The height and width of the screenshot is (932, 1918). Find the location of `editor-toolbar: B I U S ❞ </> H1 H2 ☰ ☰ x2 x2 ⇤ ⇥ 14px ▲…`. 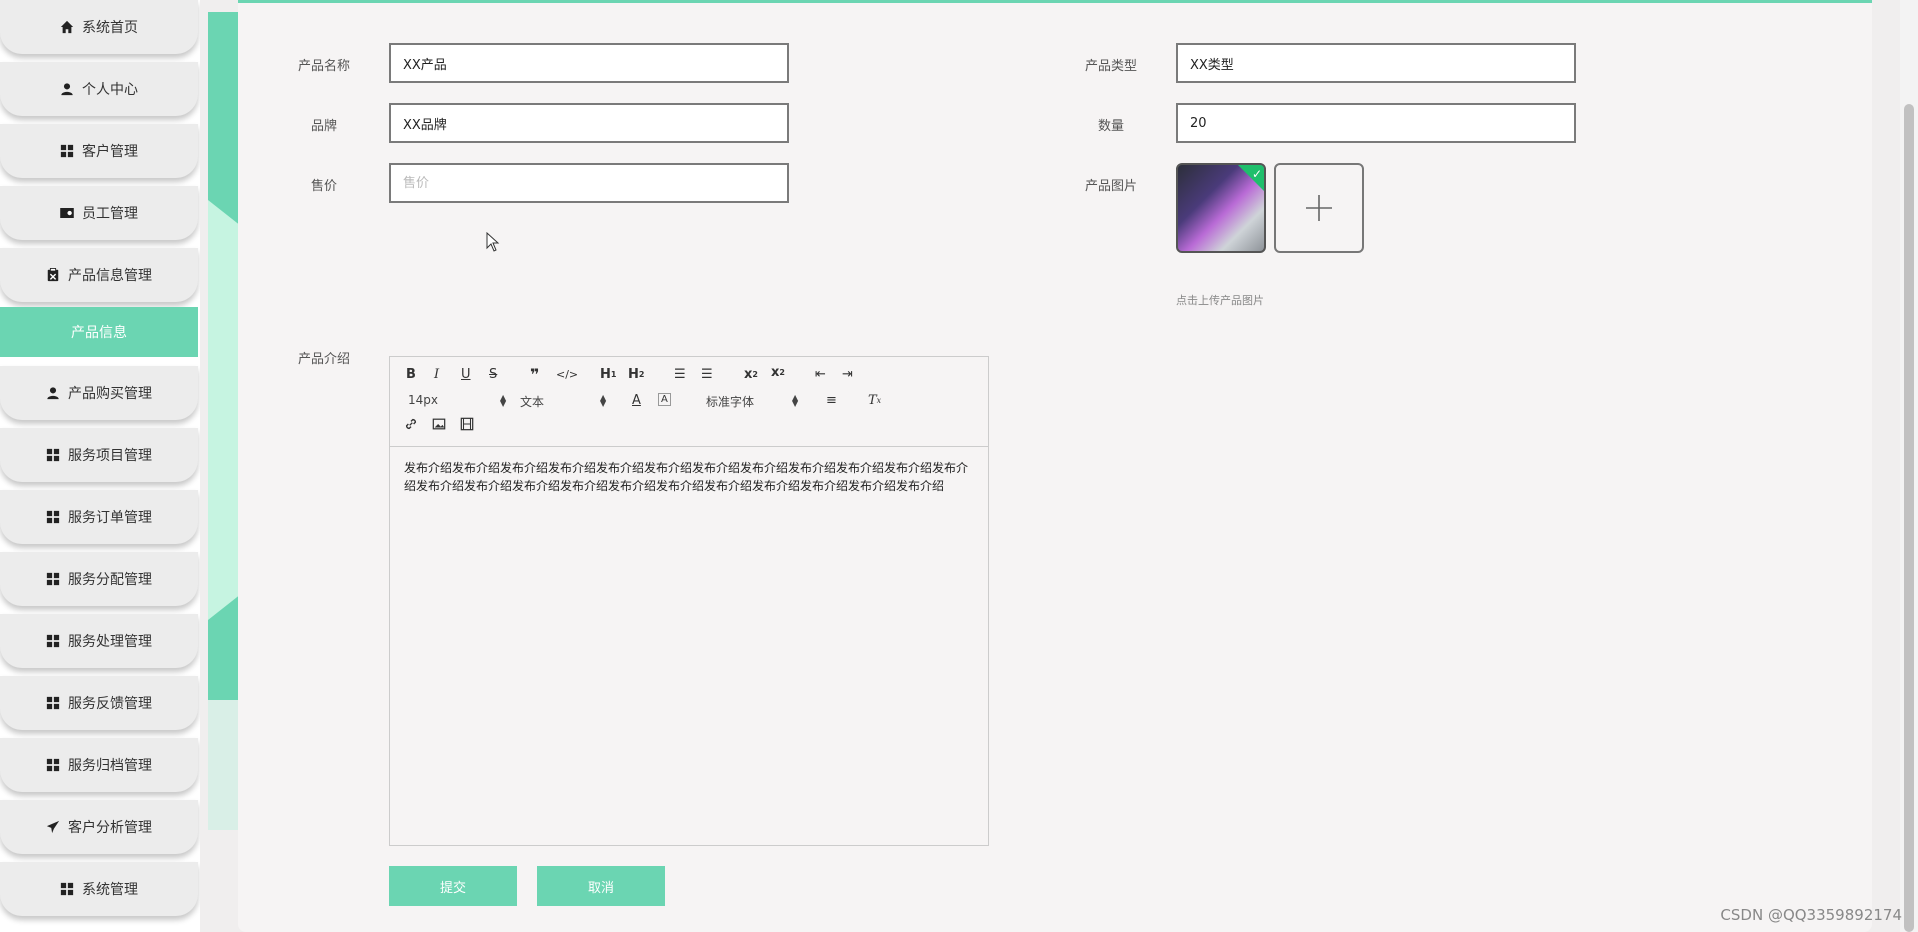

editor-toolbar: B I U S ❞ </> H1 H2 ☰ ☰ x2 x2 ⇤ ⇥ 14px ▲… is located at coordinates (689, 402).